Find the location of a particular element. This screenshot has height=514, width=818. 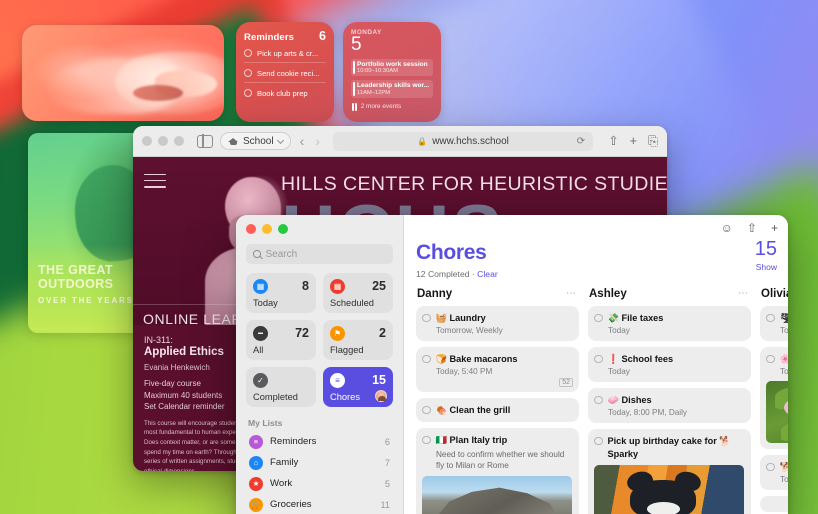

reminder-card: 🧼 Dishes Today, 8:00 PM, Daily is located at coordinates (669, 406).